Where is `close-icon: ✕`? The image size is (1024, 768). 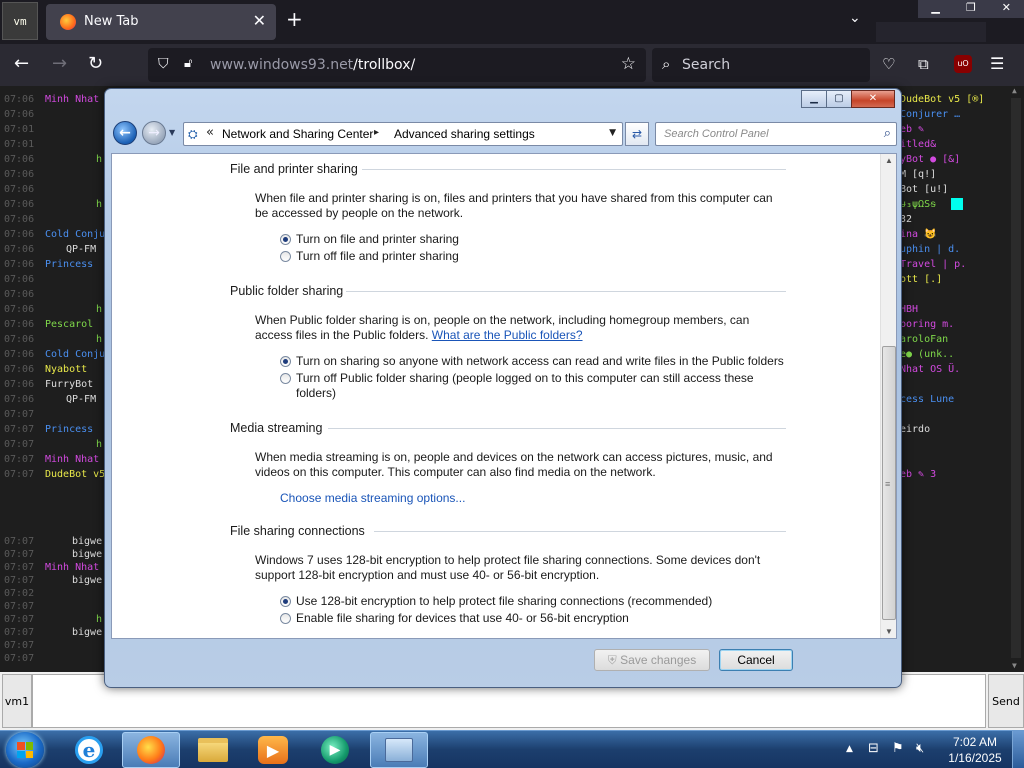 close-icon: ✕ is located at coordinates (873, 99).